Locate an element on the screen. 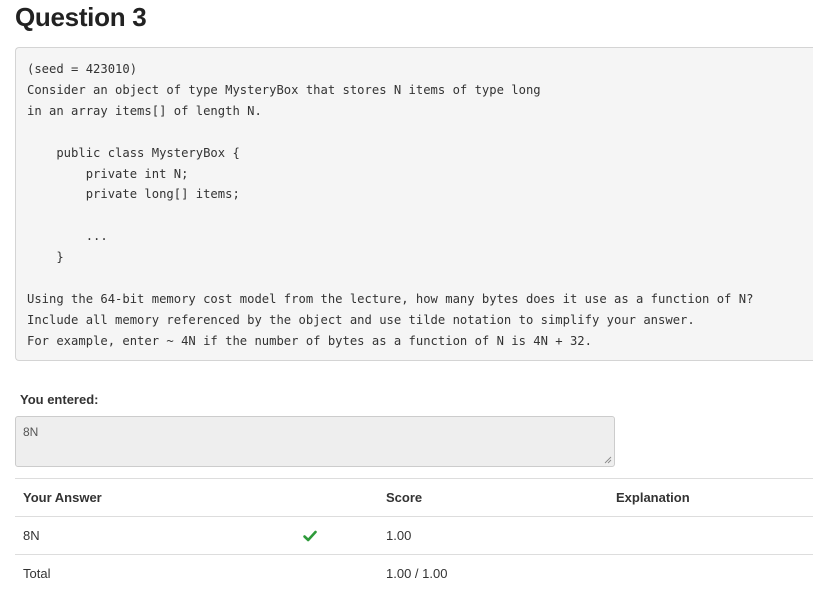 The width and height of the screenshot is (813, 592). you-entered-label: You entered: is located at coordinates (59, 399).